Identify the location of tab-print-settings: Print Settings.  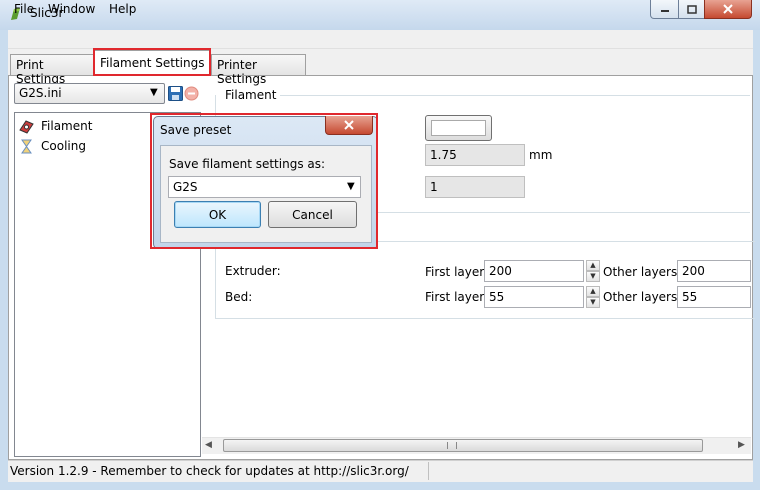
(52, 70).